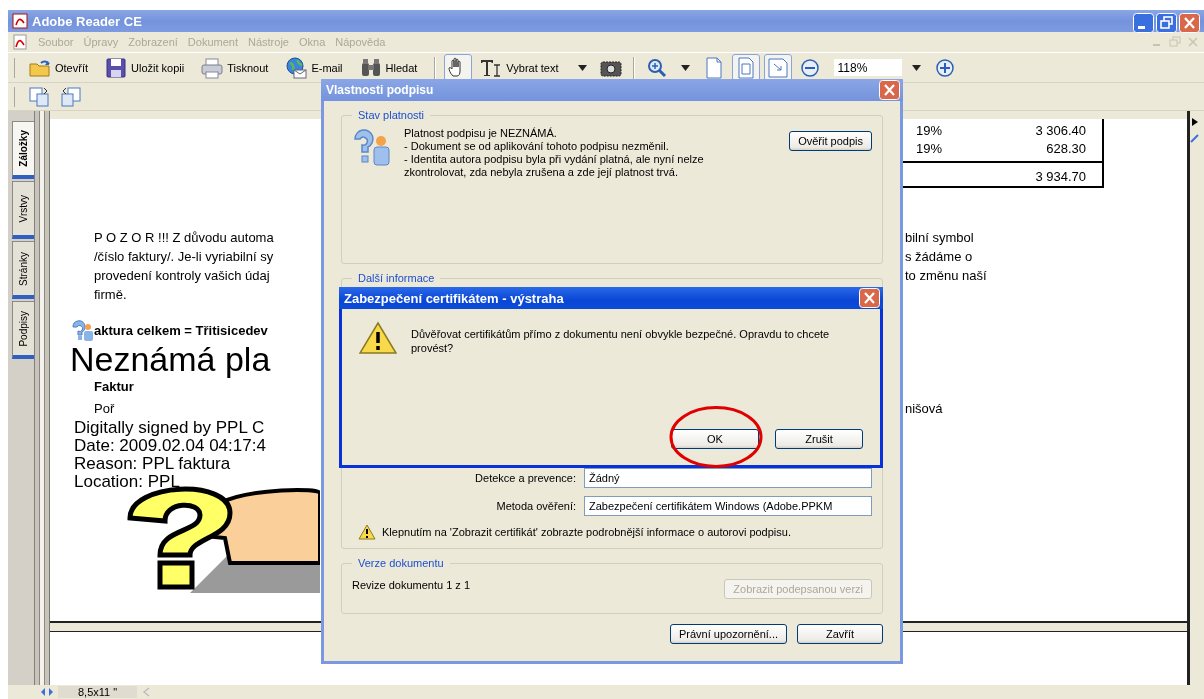 The width and height of the screenshot is (1204, 699). I want to click on text-field: Zabezpečení certifikátem Windows (Adobe.PPKM, so click(728, 506).